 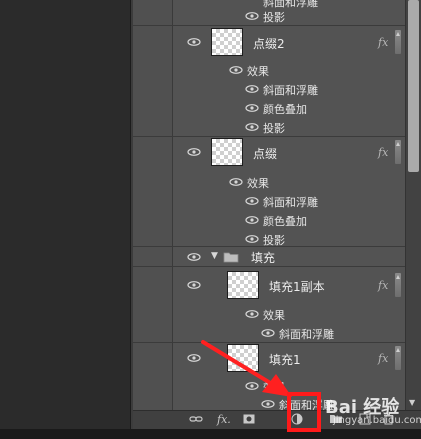 What do you see at coordinates (377, 420) in the screenshot?
I see `watermark-sub: jingyan.baidu.com` at bounding box center [377, 420].